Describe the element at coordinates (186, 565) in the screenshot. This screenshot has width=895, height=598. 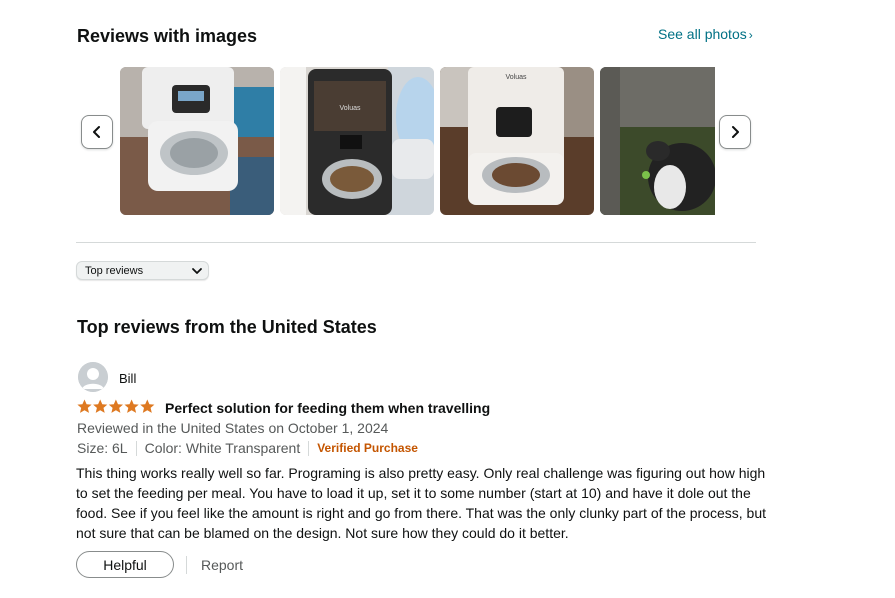
I see `action-divider` at that location.